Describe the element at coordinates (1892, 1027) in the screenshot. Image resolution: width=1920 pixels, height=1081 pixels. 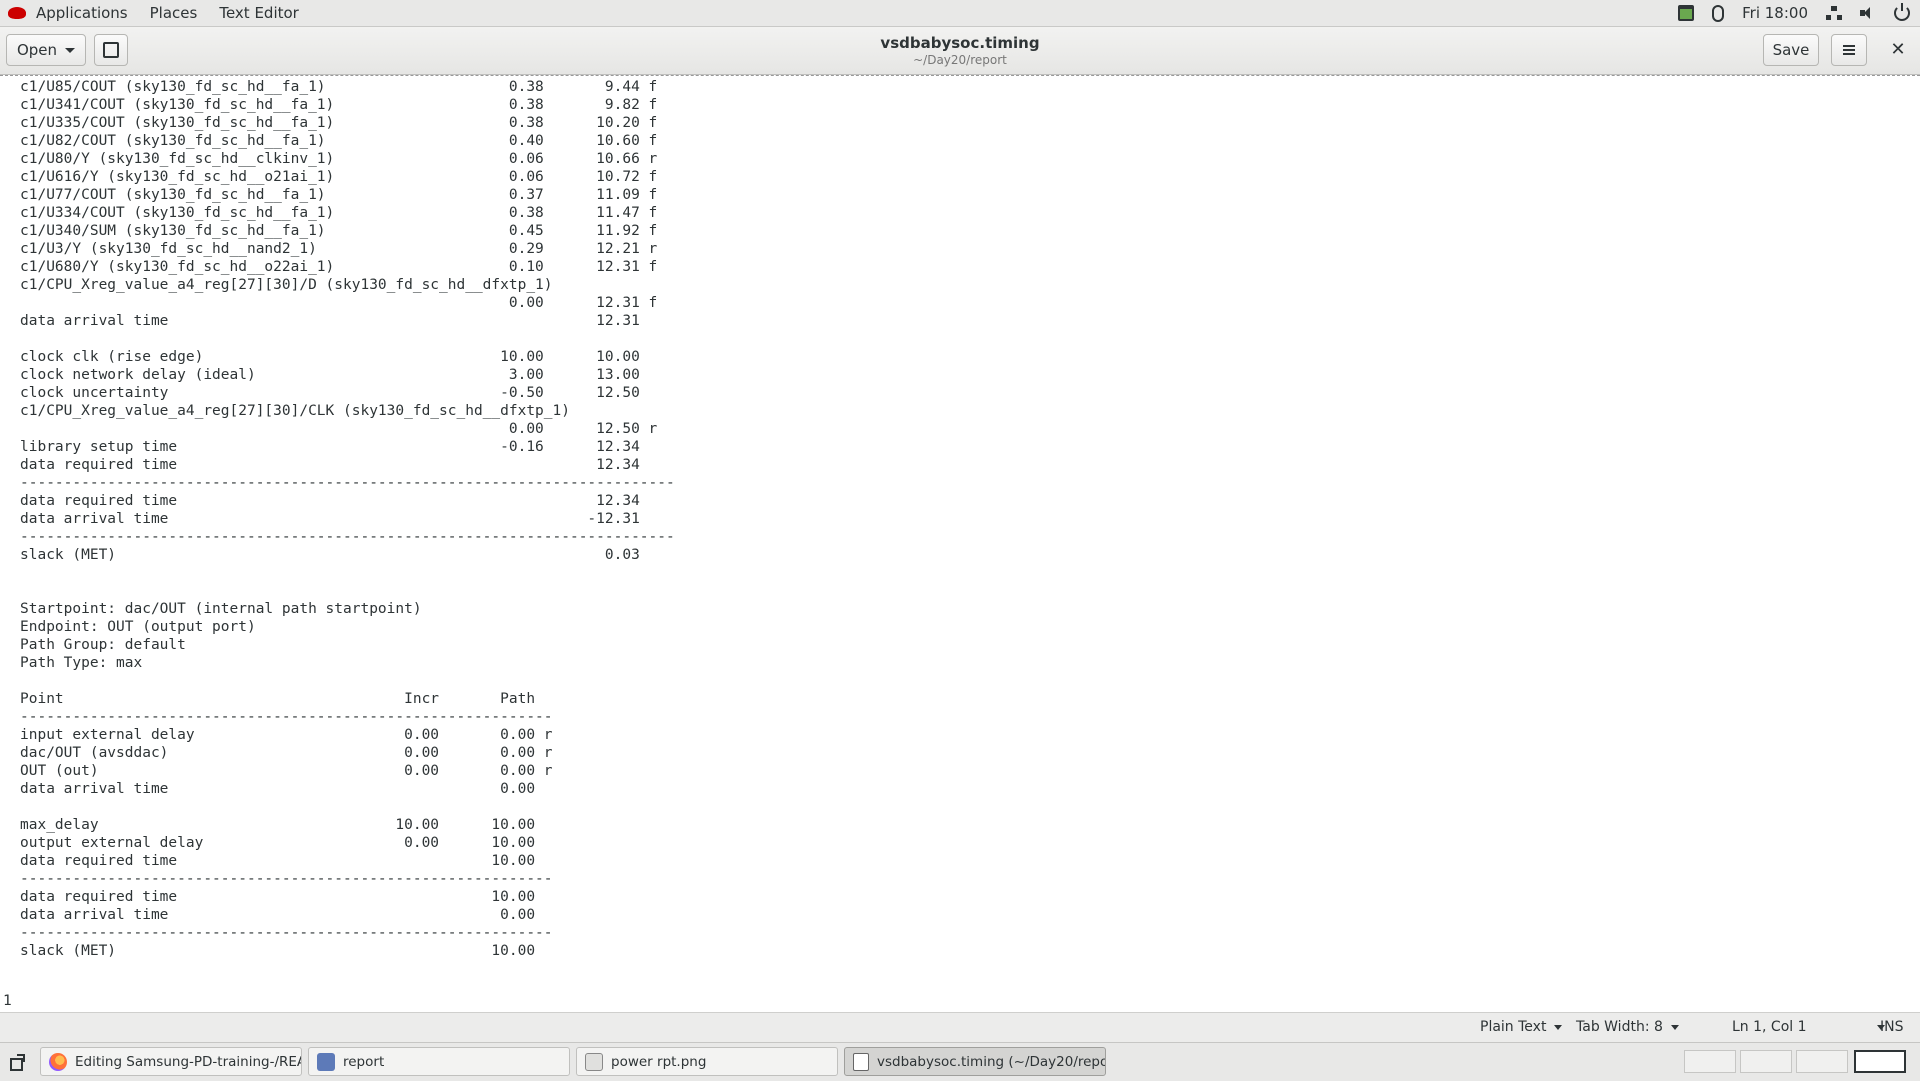
I see `insert-mode: INS` at that location.